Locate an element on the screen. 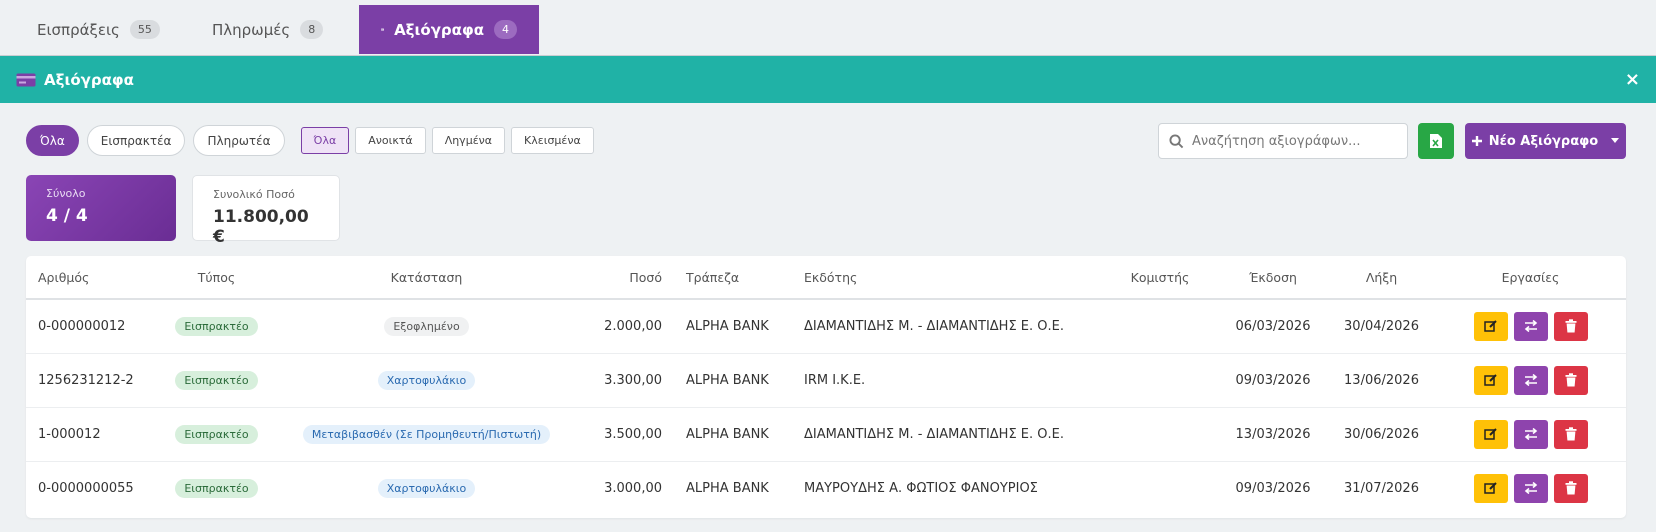  tab-receipts-count: 55 is located at coordinates (144, 29).